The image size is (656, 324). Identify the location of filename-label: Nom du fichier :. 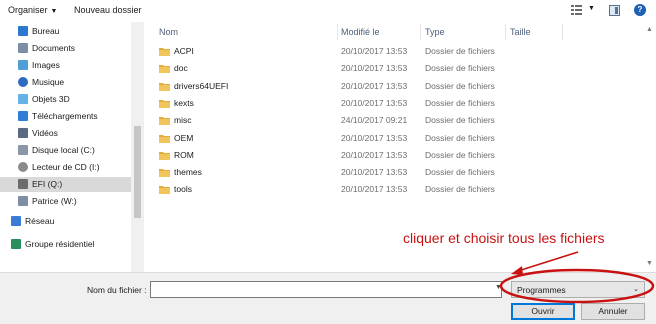
(117, 290).